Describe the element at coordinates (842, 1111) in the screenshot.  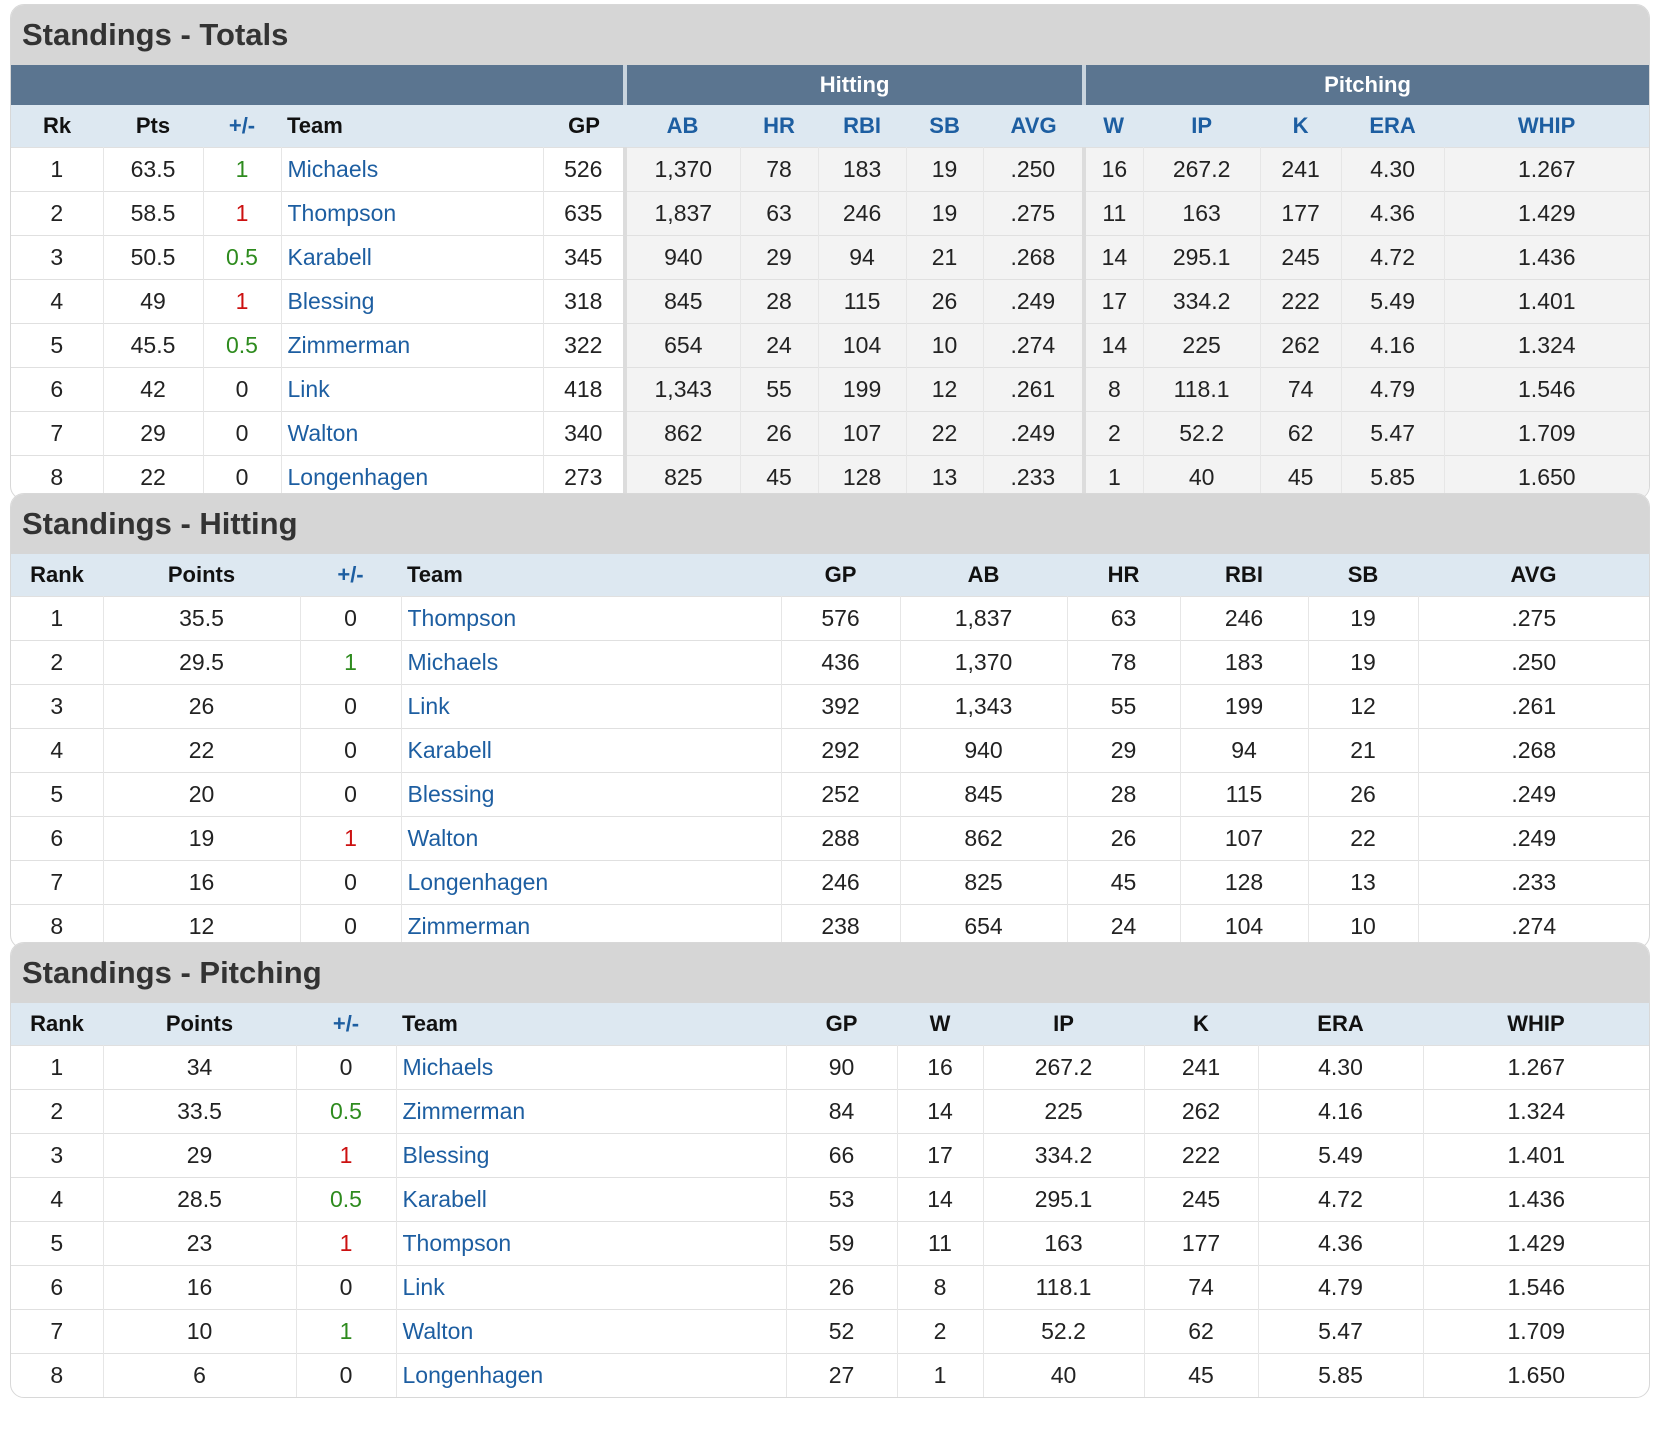
I see `cell-gp: 84` at that location.